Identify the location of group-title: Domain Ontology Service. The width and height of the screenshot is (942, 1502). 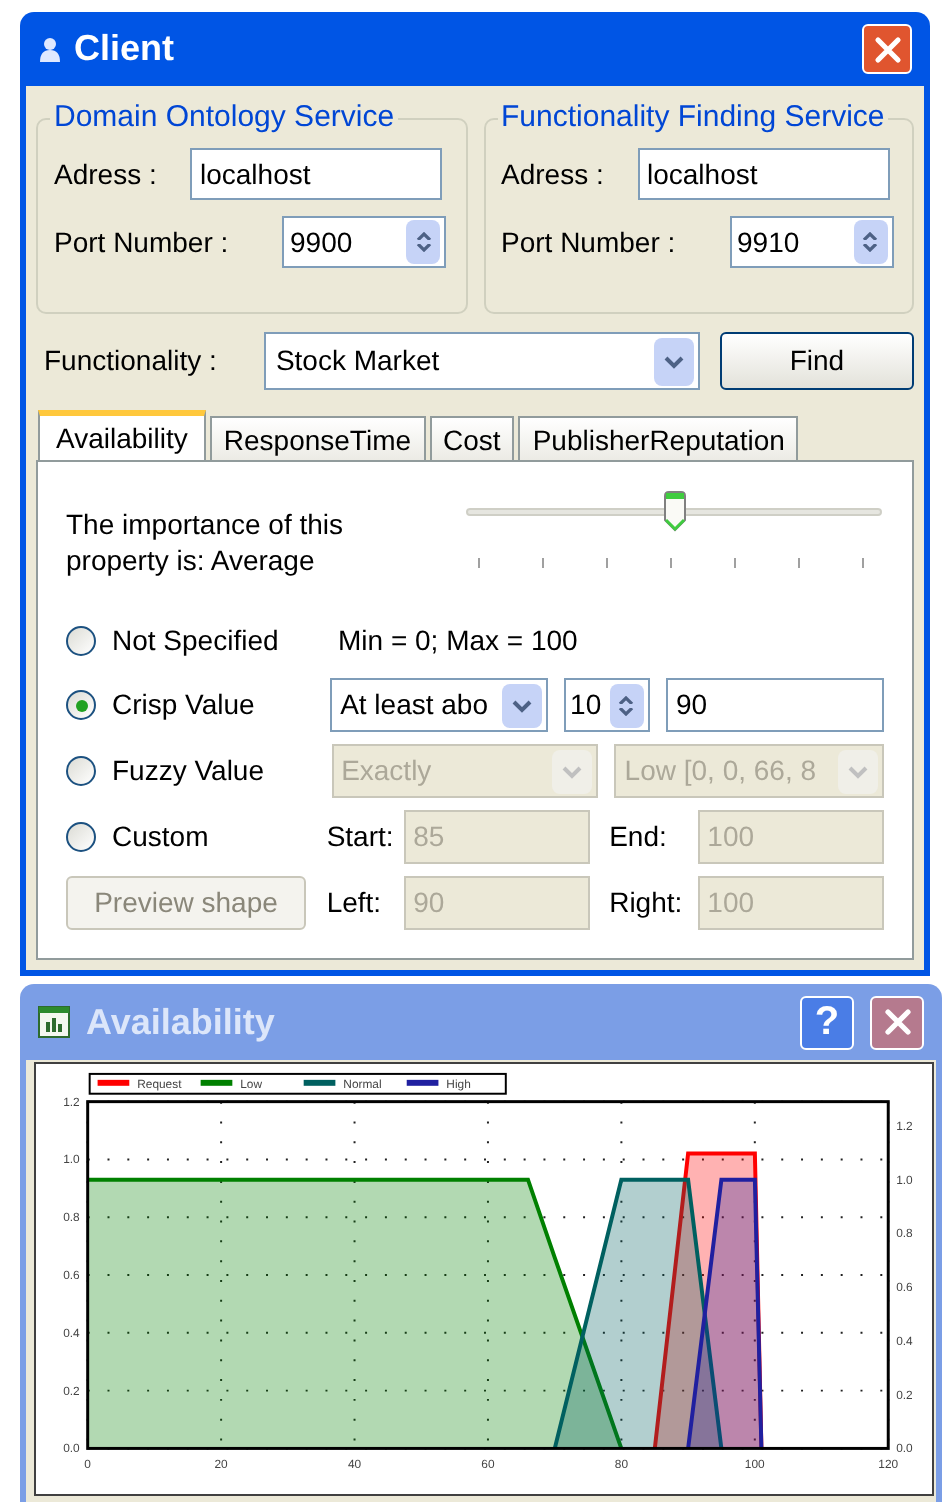
(224, 118).